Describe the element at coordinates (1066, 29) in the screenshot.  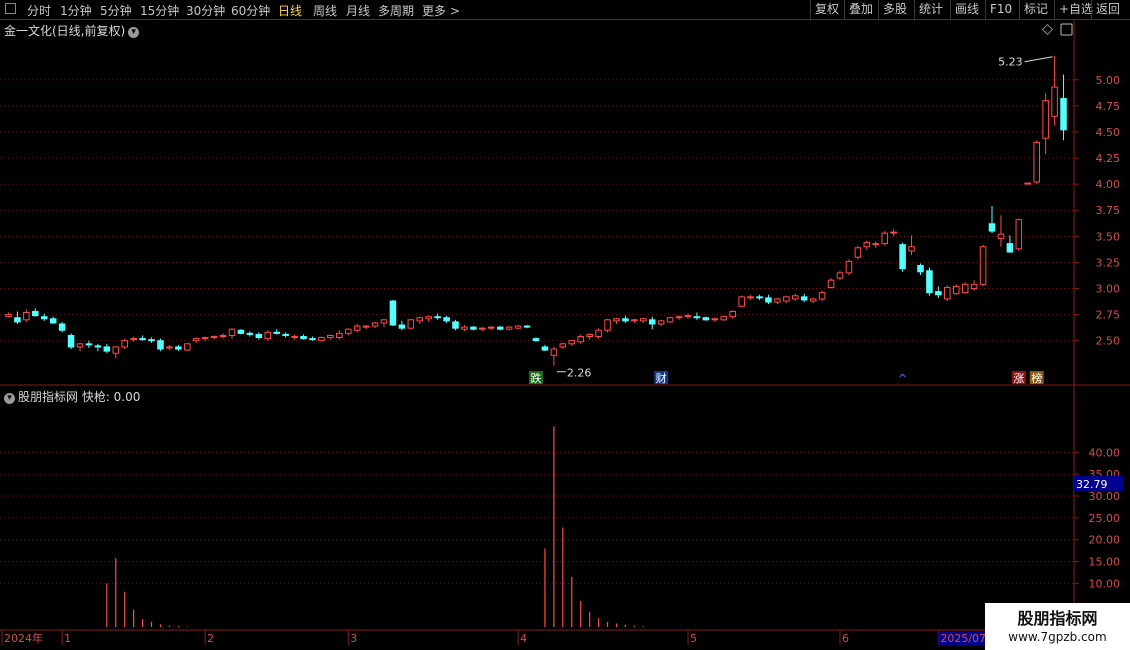
I see `panel-toggle-icon` at that location.